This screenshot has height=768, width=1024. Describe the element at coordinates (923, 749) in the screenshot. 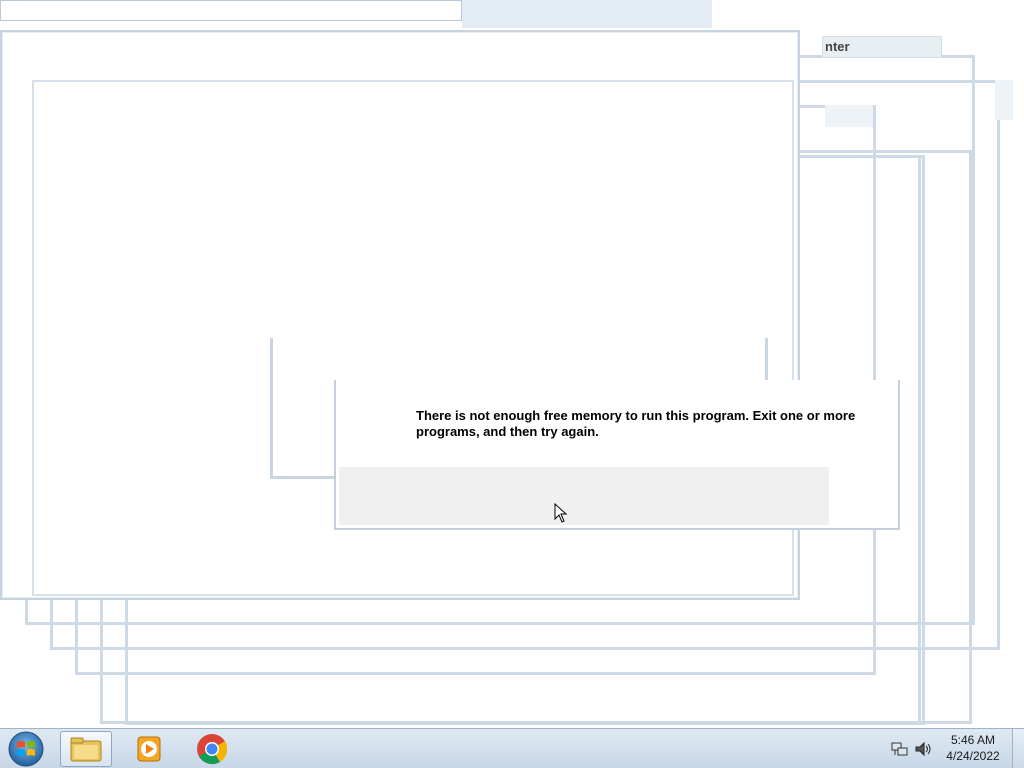

I see `speaker-icon` at that location.